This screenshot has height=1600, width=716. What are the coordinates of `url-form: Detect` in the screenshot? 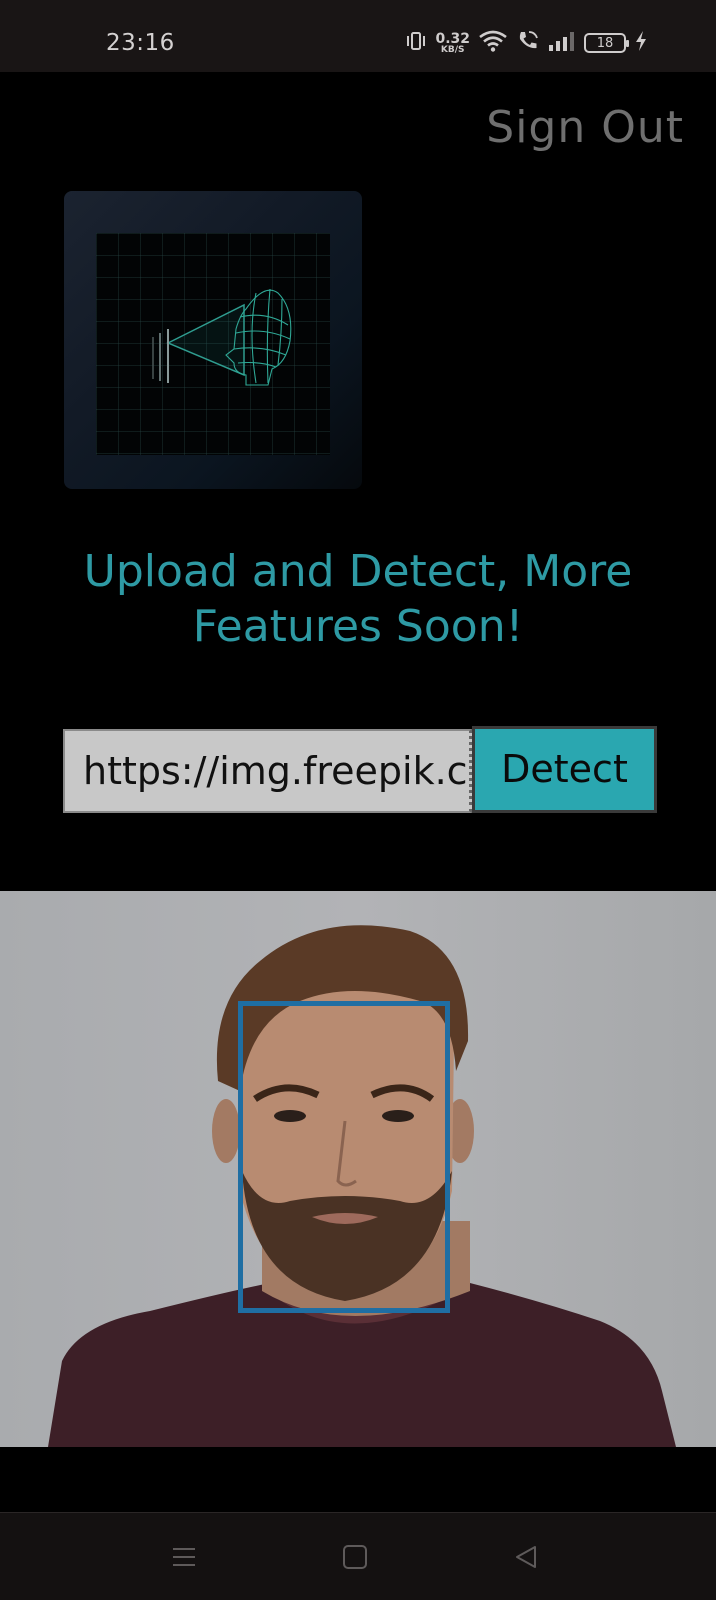 It's located at (360, 769).